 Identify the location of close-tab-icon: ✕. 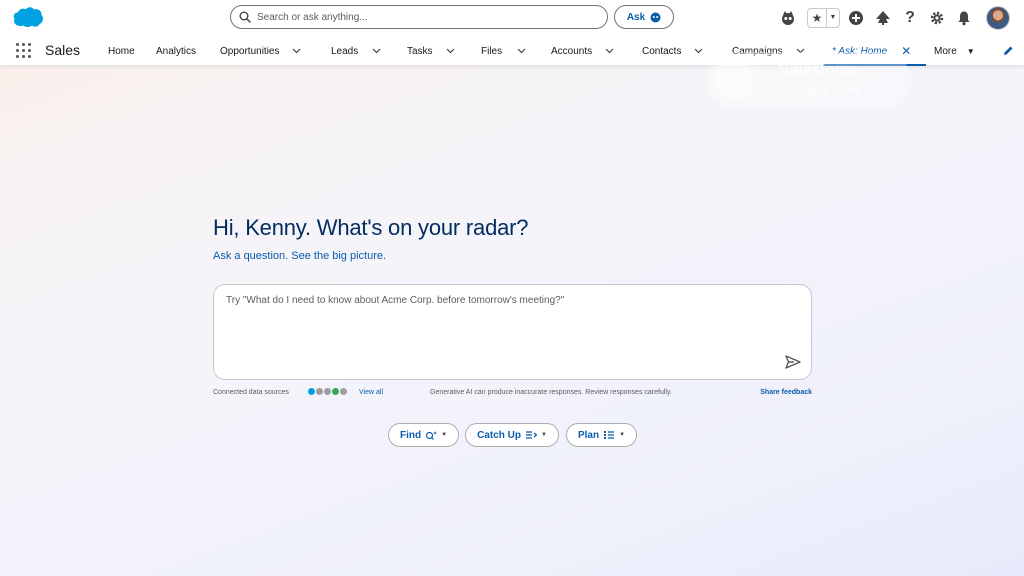
(906, 51).